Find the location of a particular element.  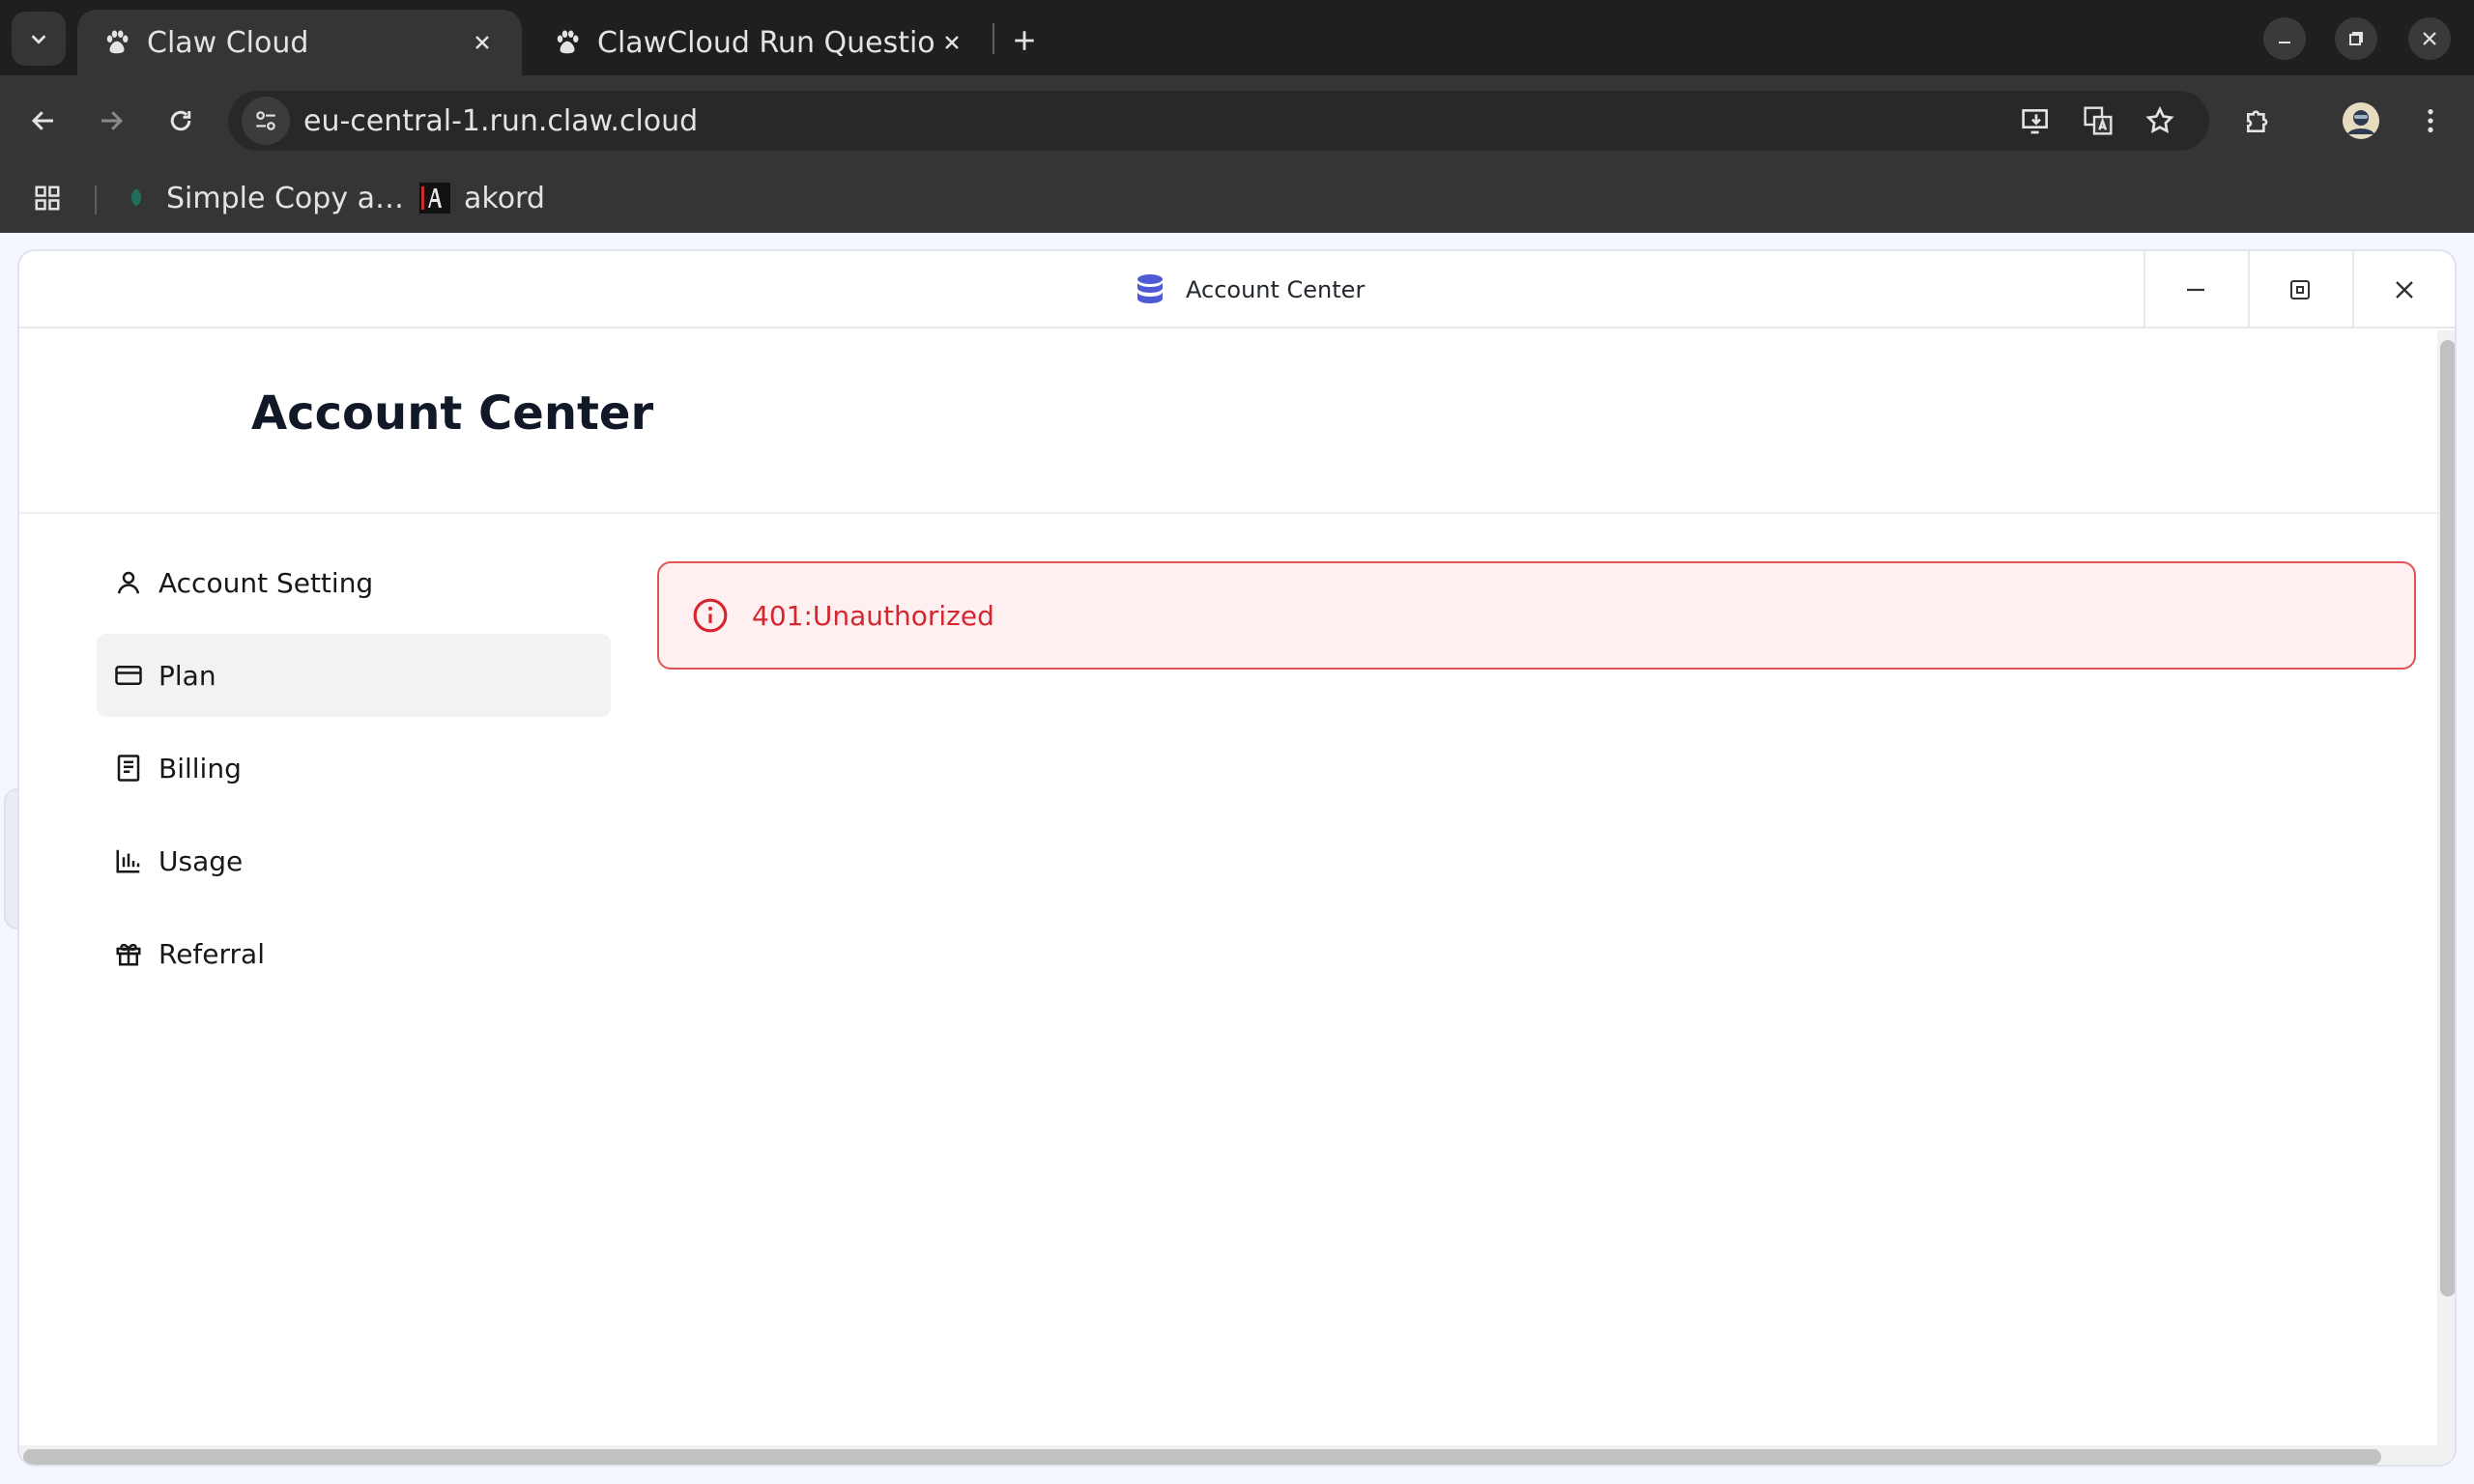

tab-claw-cloud: Claw Cloud is located at coordinates (300, 42).